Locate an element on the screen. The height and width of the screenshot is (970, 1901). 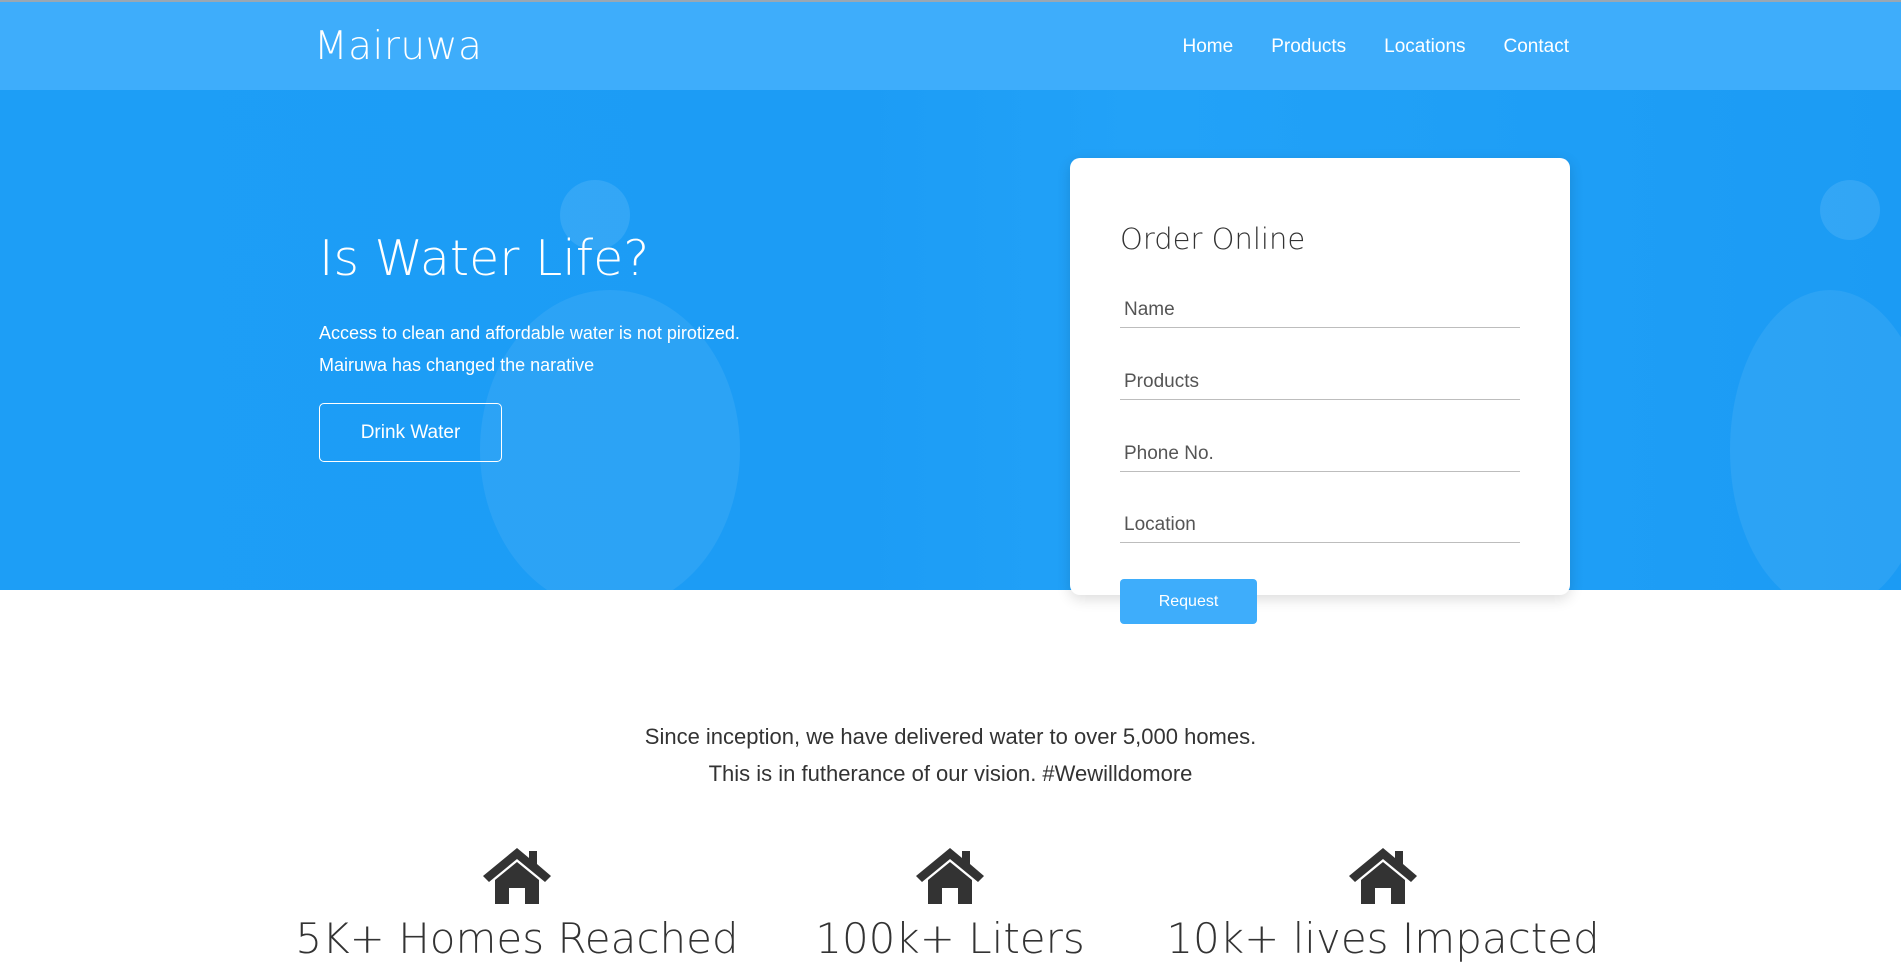
nav-links: Home Products Locations Contact is located at coordinates (1376, 47).